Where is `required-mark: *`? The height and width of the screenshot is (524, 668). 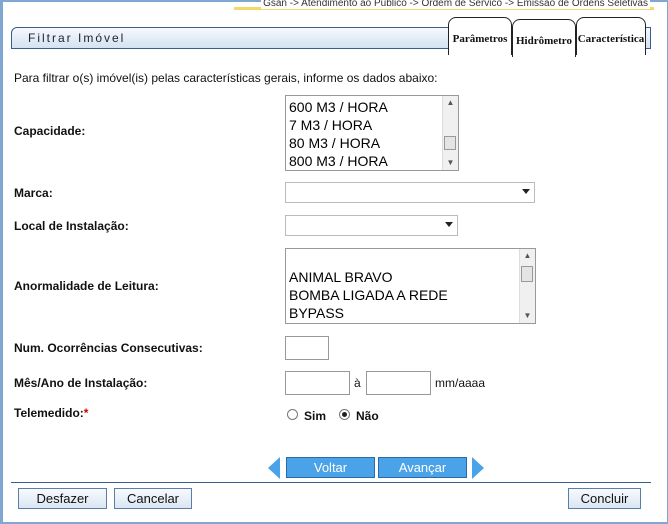 required-mark: * is located at coordinates (86, 413).